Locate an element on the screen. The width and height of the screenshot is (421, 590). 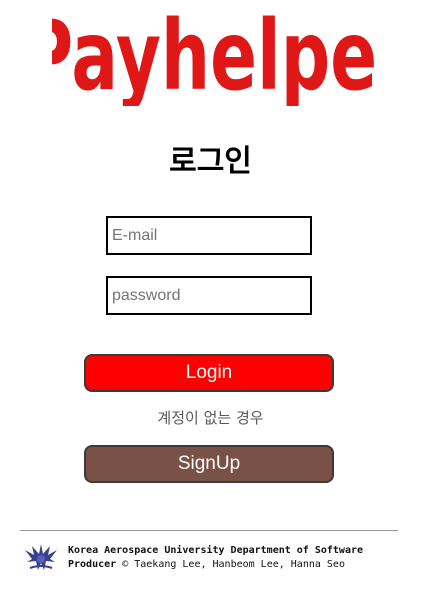
logo-text: Payhelper is located at coordinates (217, 56).